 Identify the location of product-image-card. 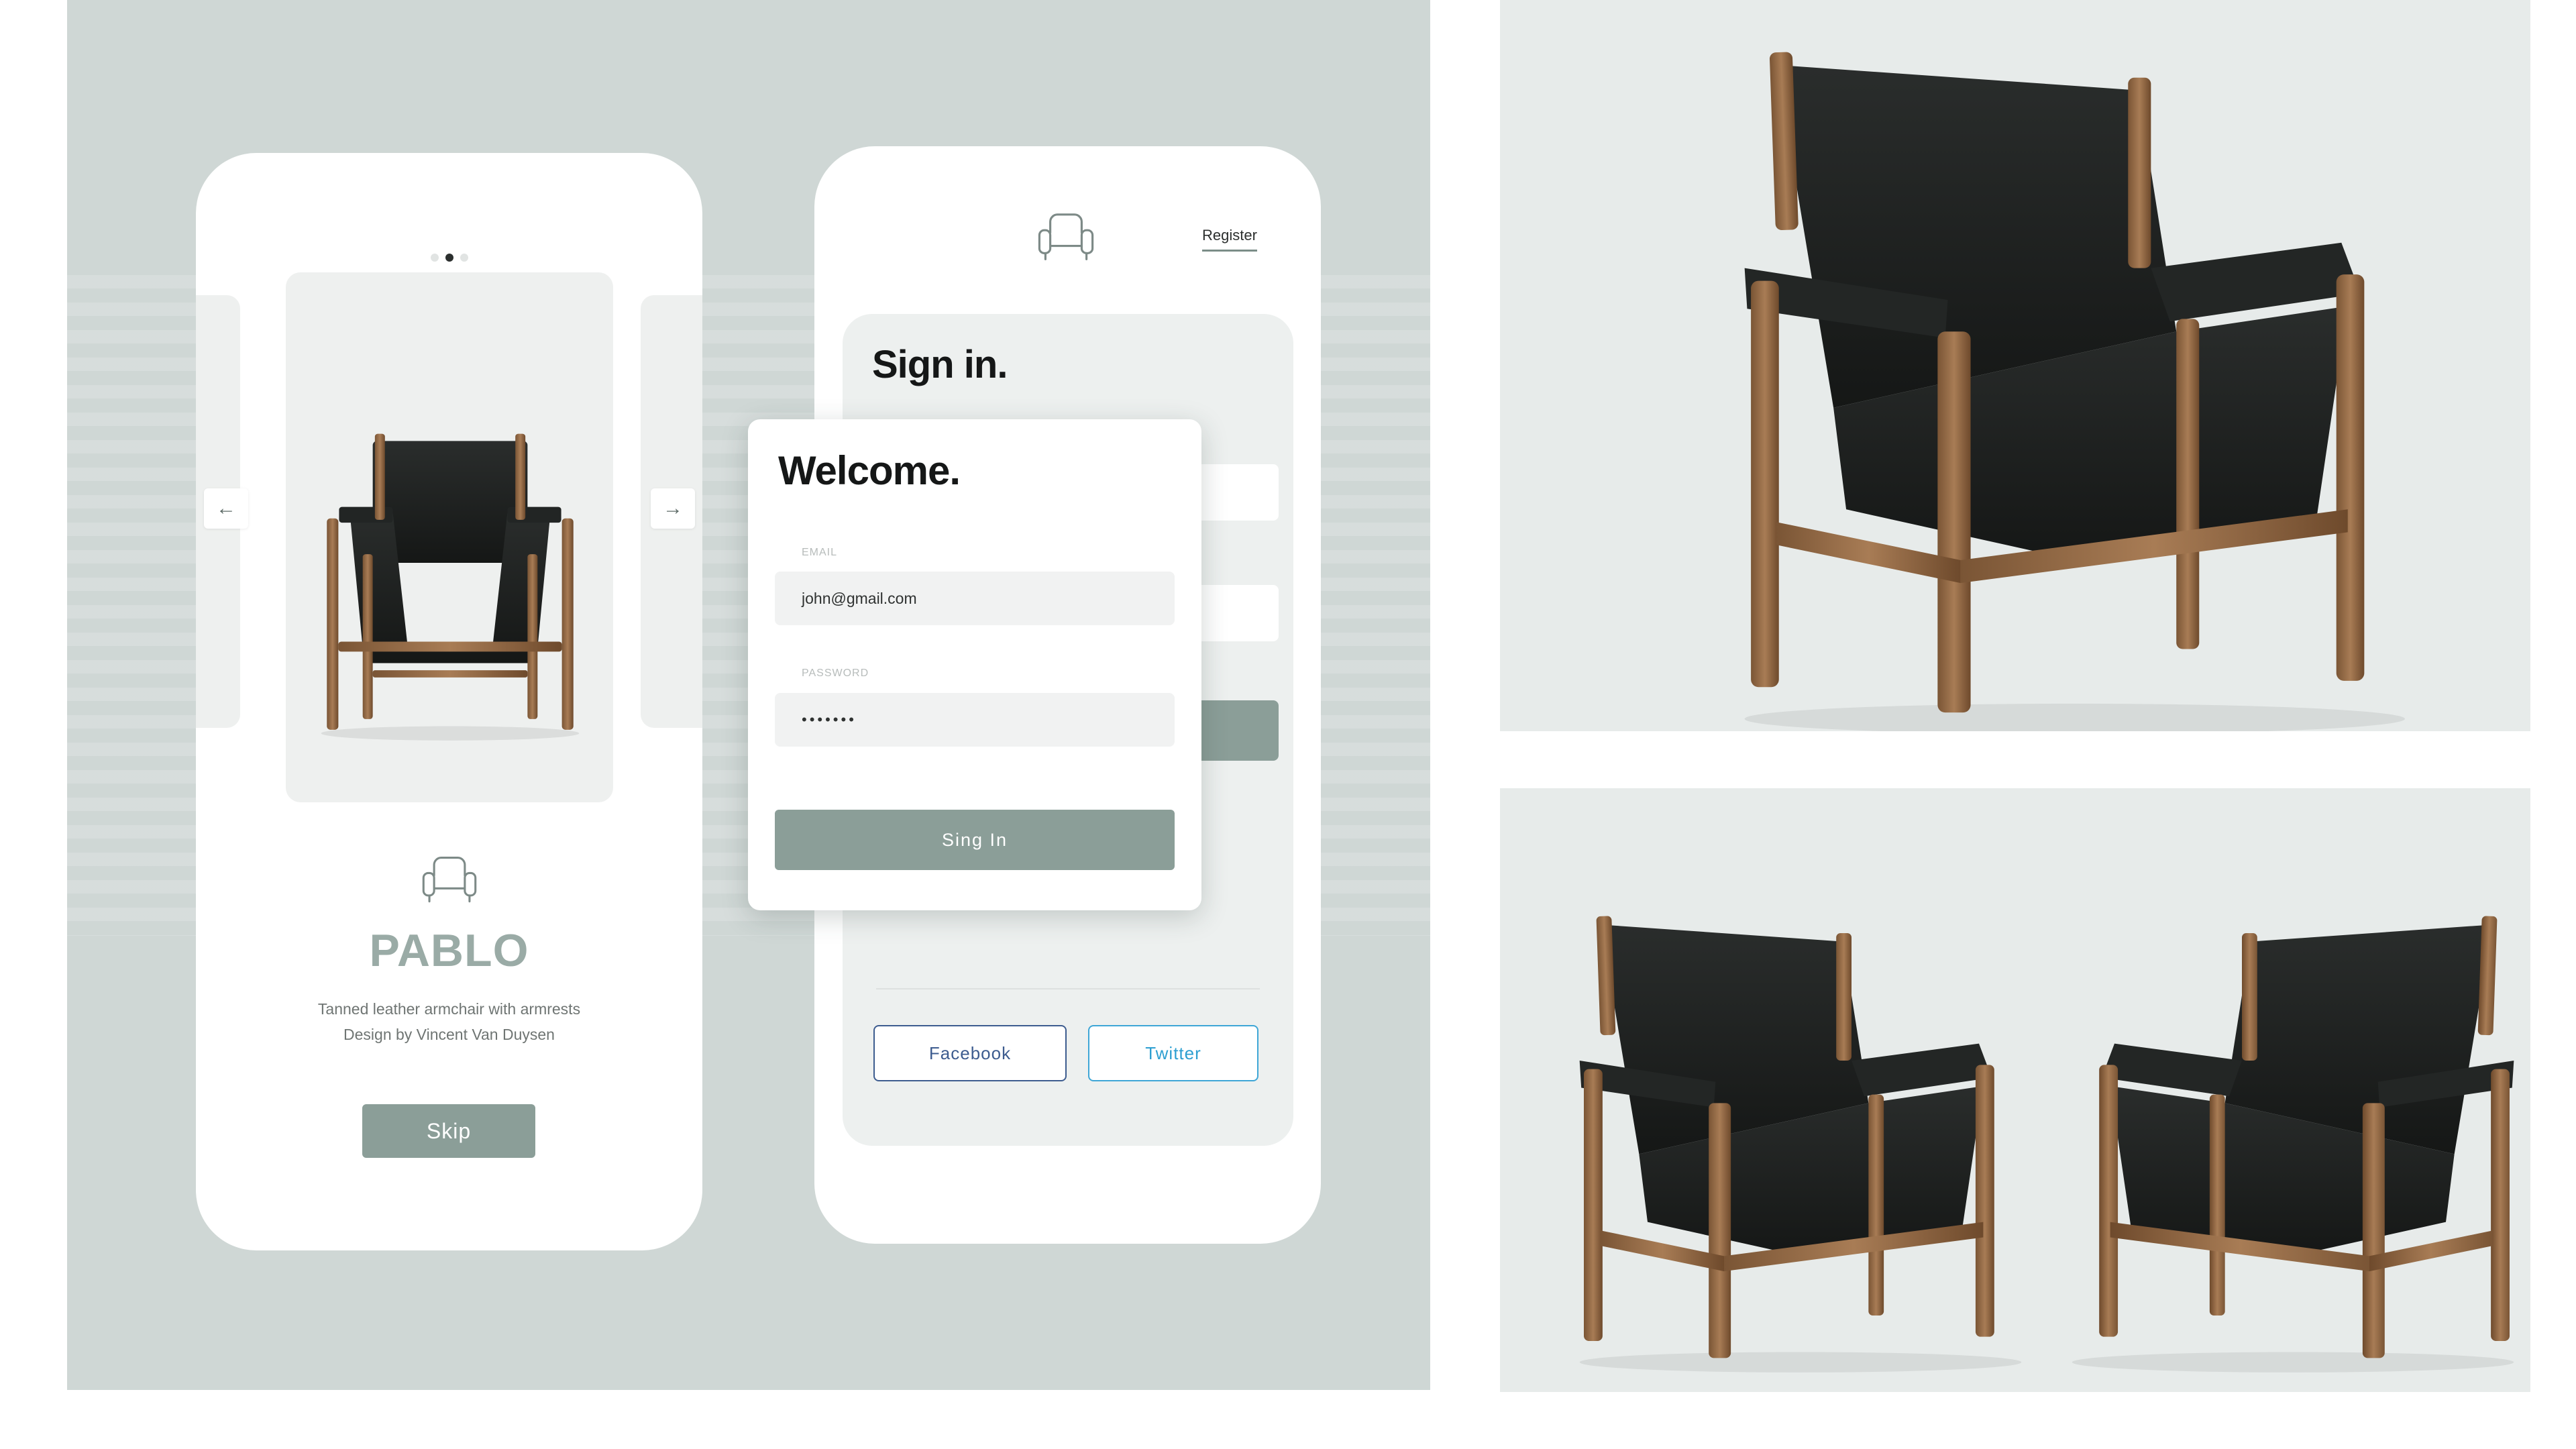
(449, 537).